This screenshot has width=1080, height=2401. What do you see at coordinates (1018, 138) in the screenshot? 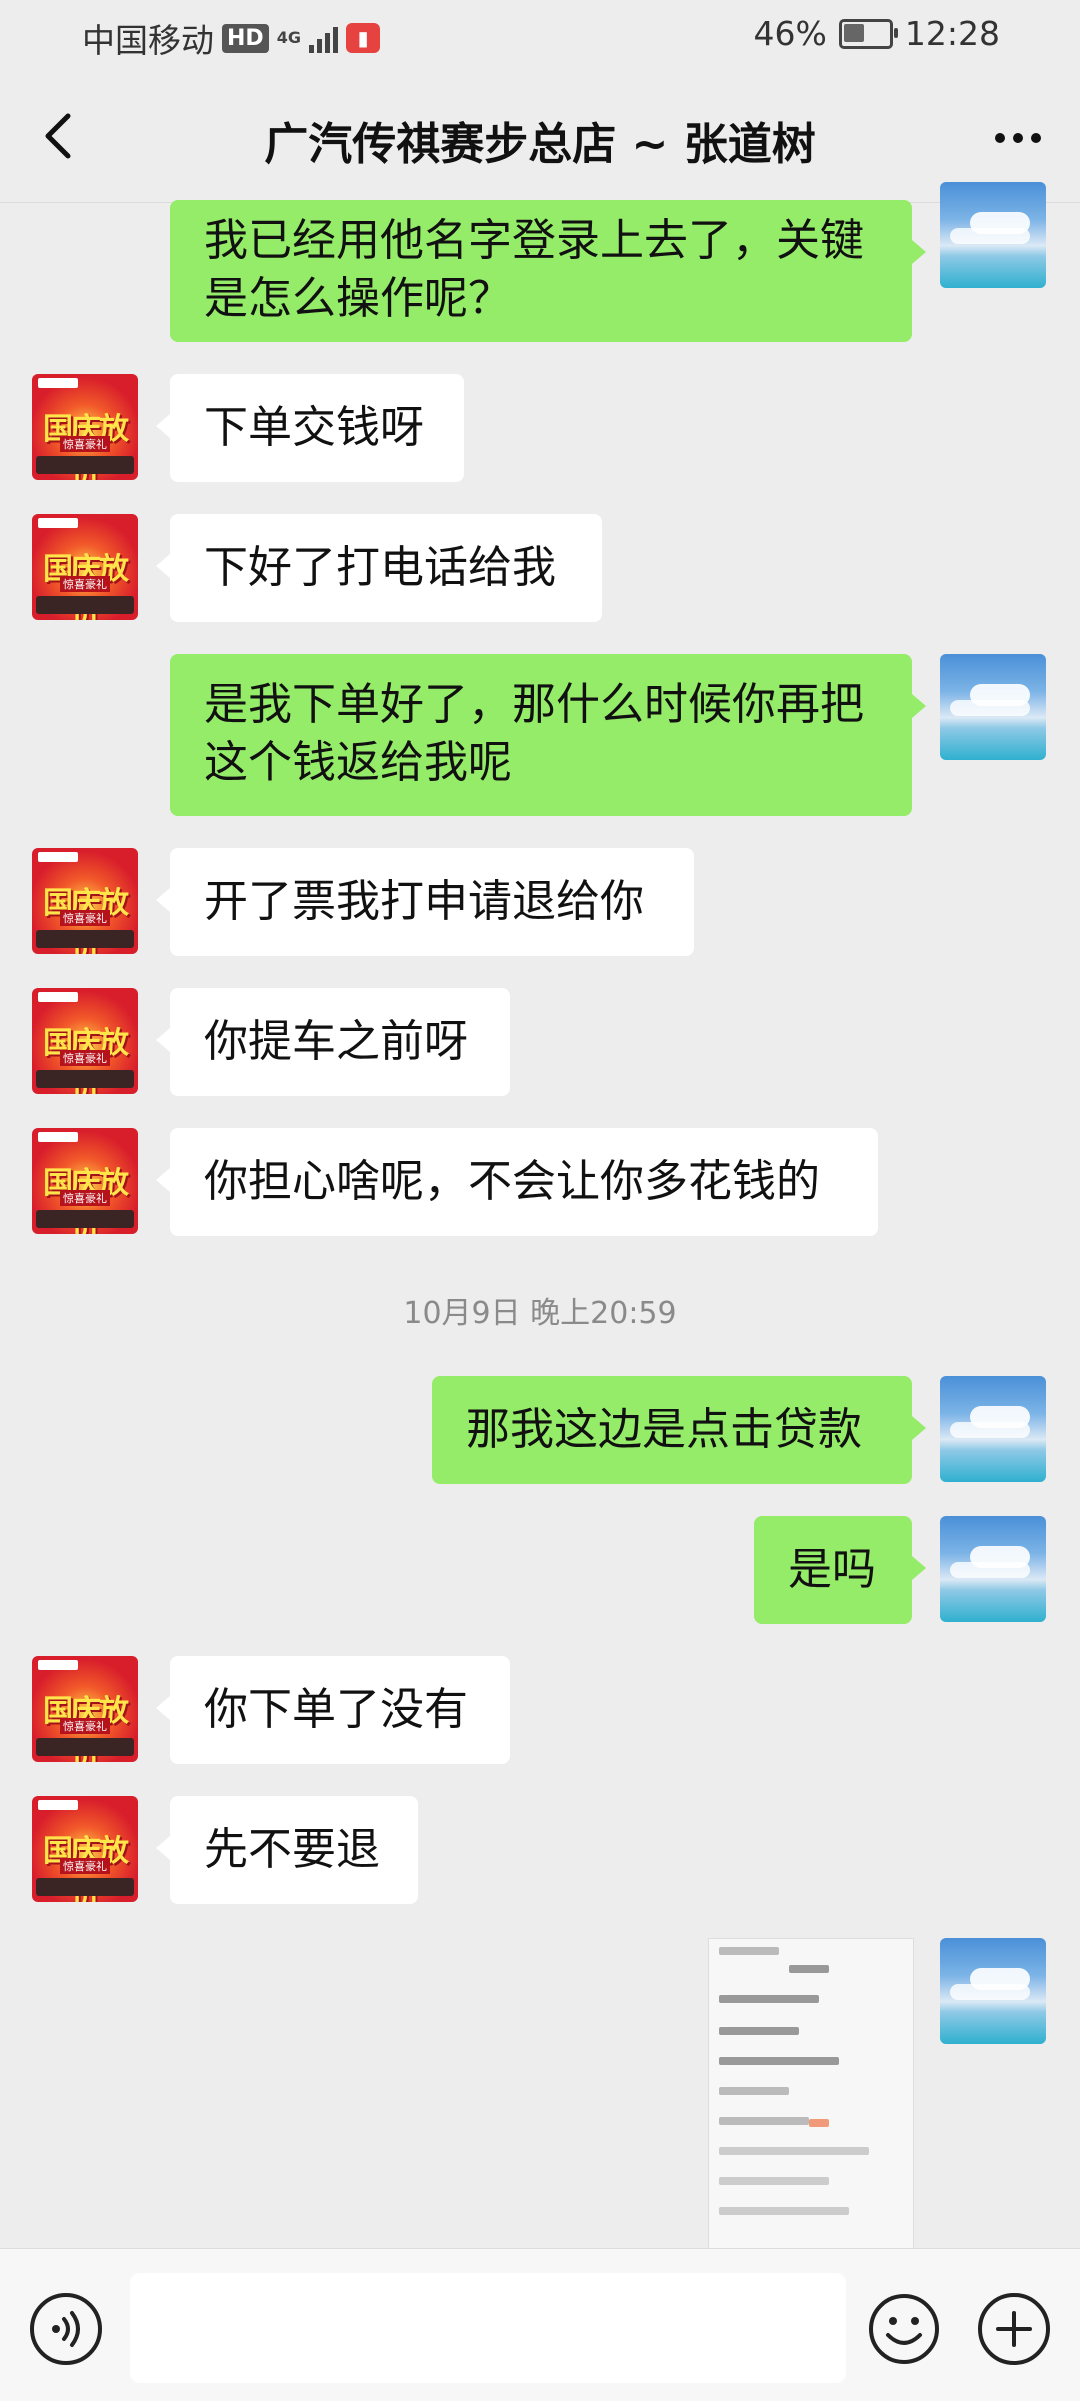
I see `ellipsis-icon` at bounding box center [1018, 138].